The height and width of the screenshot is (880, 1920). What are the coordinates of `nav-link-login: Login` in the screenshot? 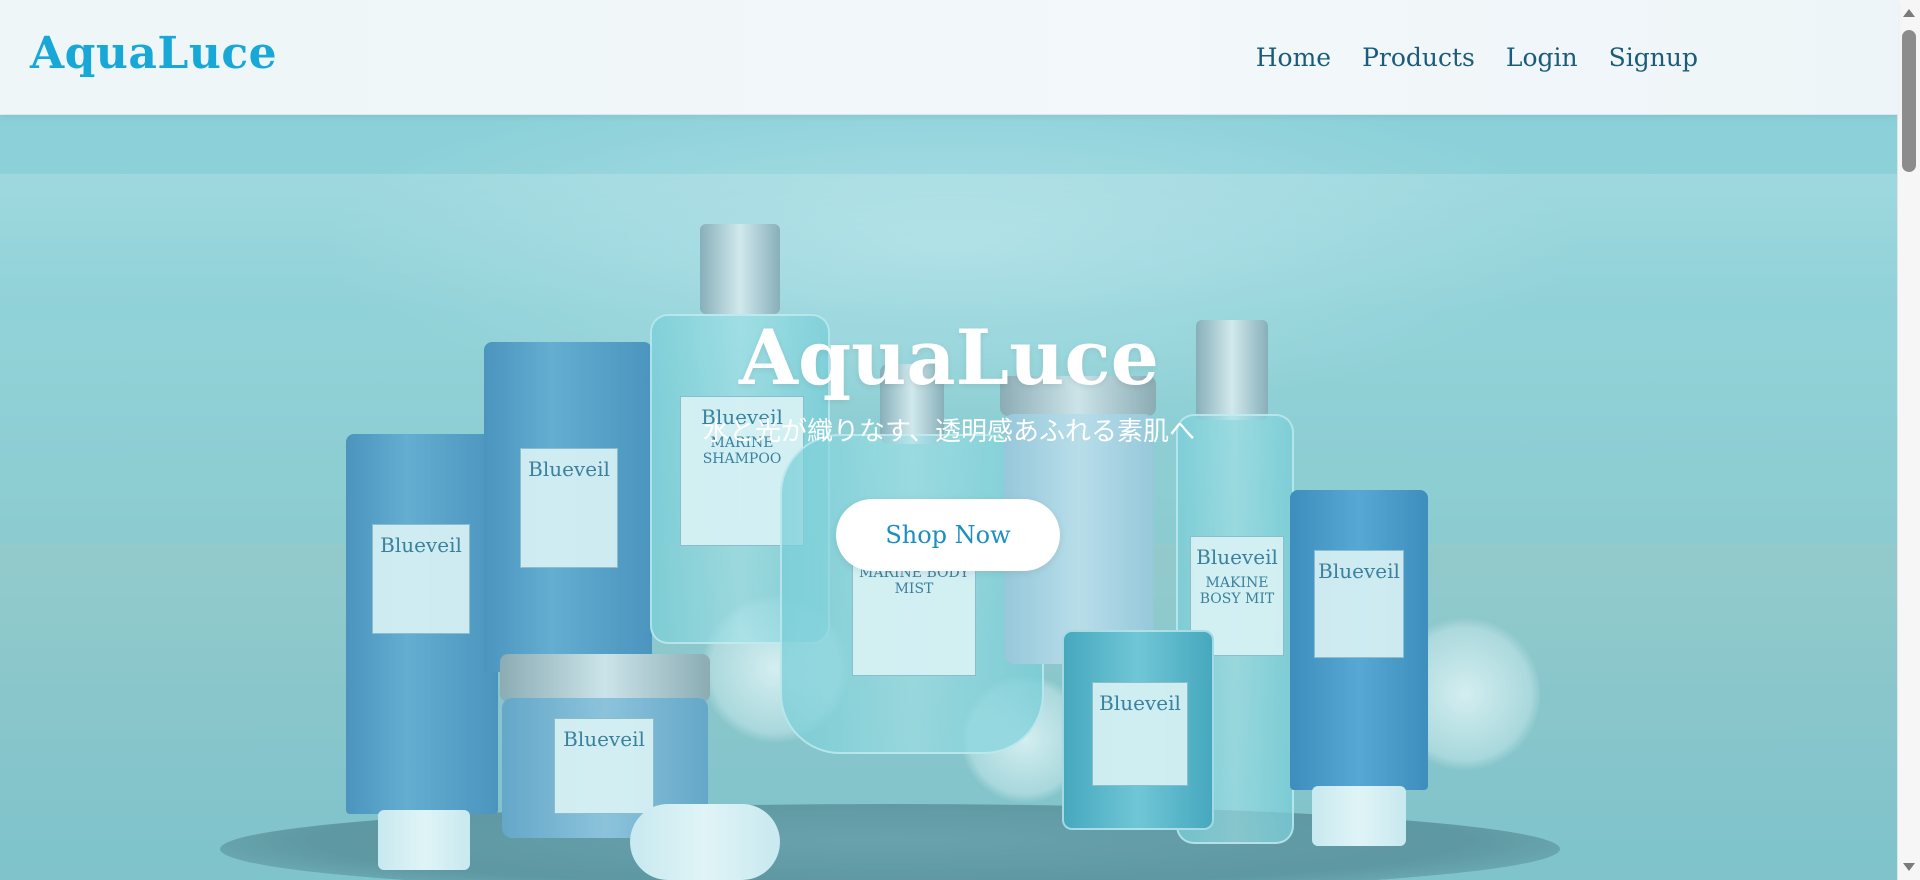 It's located at (1542, 57).